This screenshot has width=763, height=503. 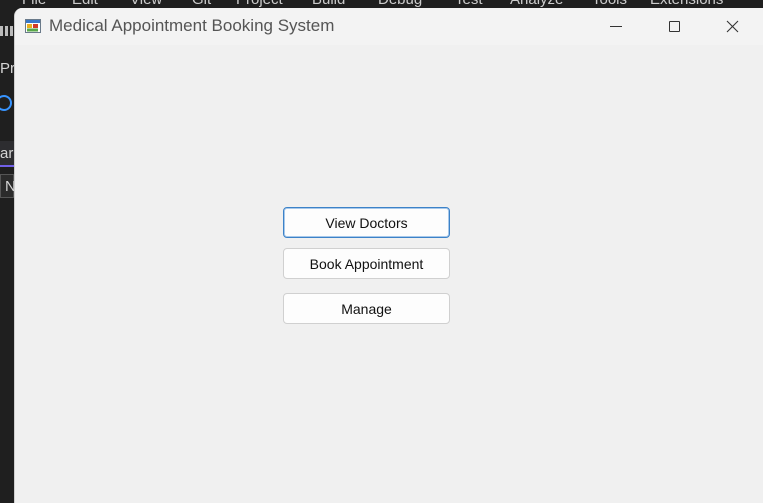 I want to click on app-icon, so click(x=33, y=26).